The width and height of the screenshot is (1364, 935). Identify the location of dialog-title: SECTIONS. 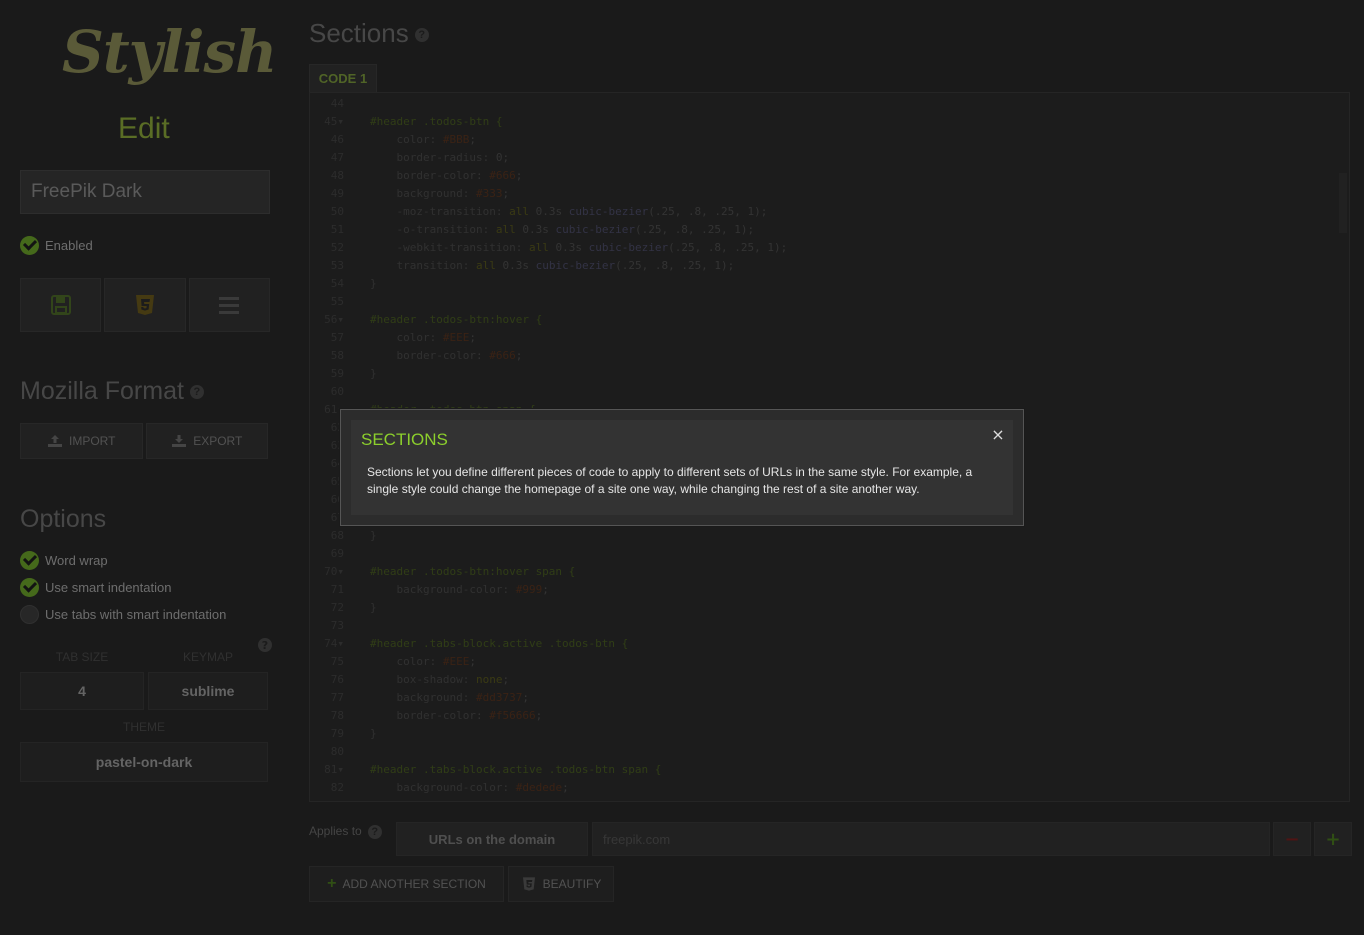
(404, 439).